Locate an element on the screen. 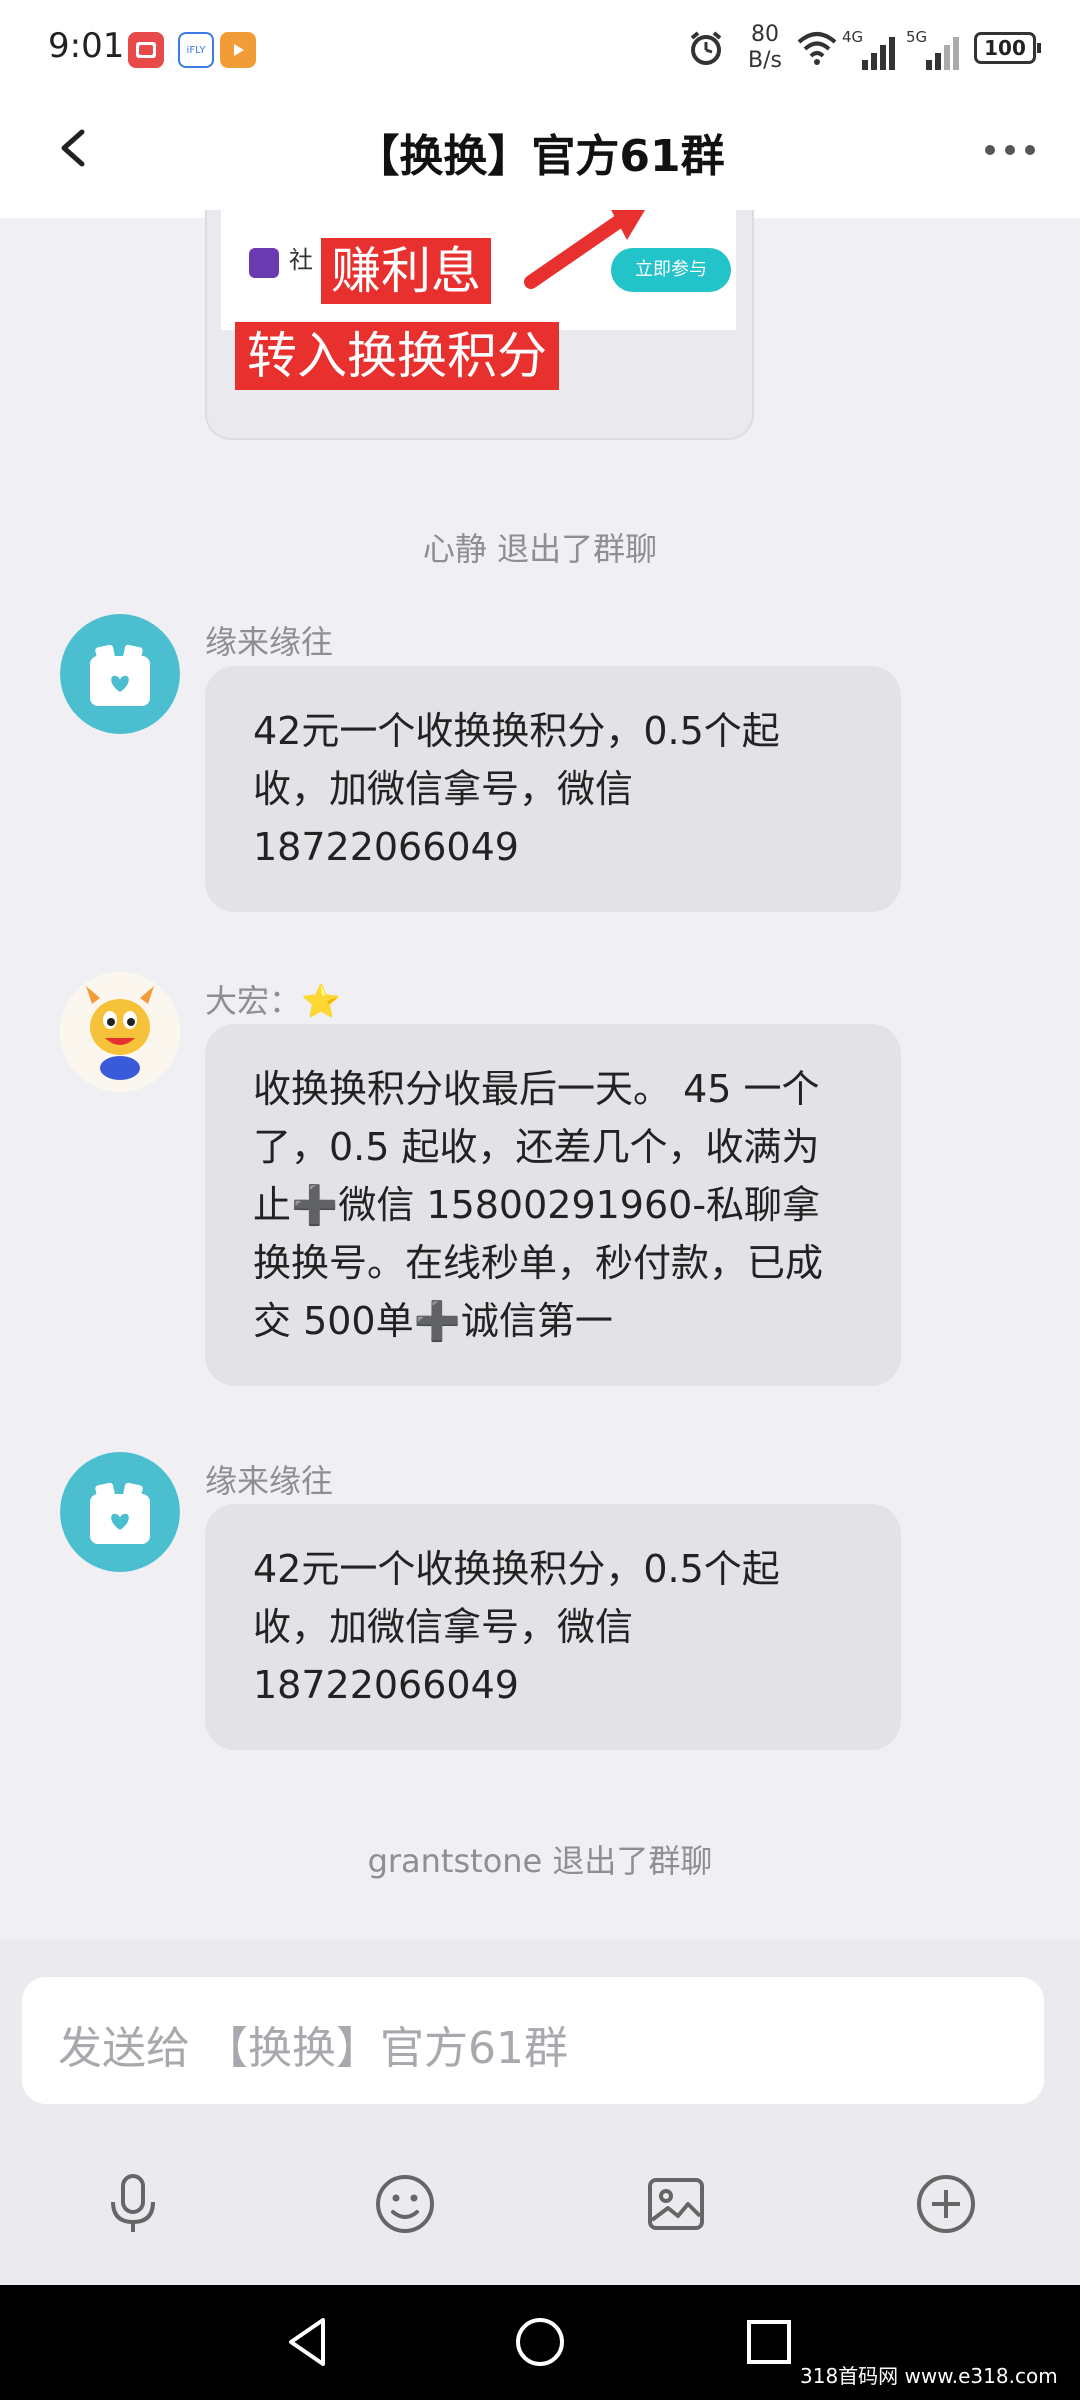  app-logo-icon is located at coordinates (264, 263).